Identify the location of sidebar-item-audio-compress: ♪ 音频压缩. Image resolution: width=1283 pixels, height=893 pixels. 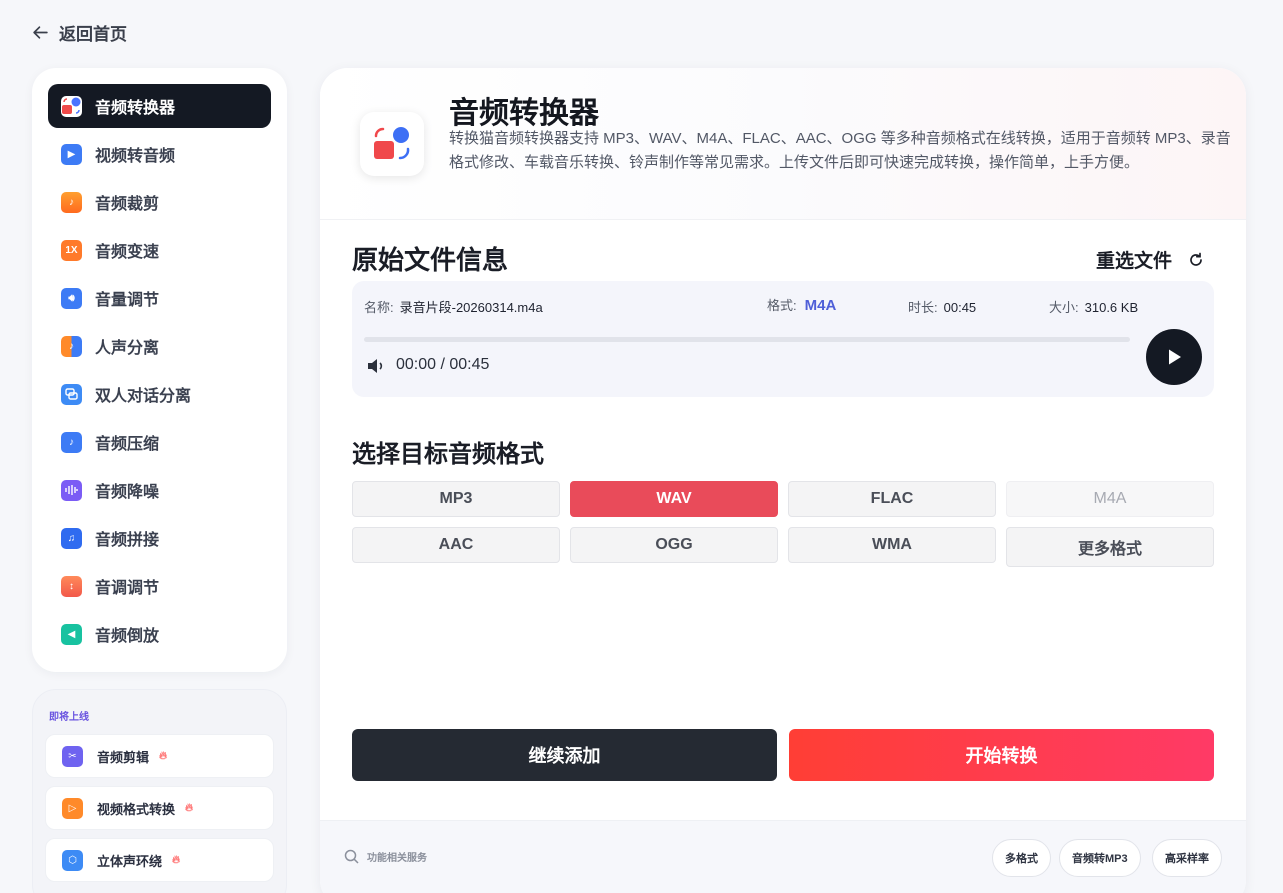
(159, 442).